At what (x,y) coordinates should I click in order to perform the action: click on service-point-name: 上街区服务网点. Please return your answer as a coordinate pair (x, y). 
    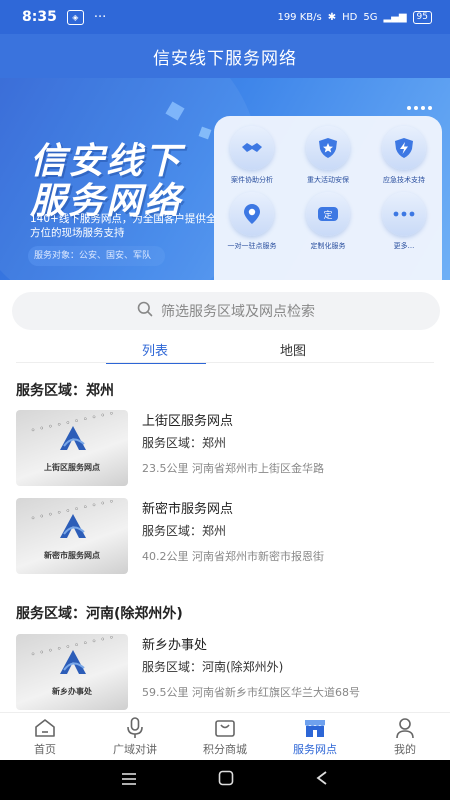
    Looking at the image, I should click on (188, 421).